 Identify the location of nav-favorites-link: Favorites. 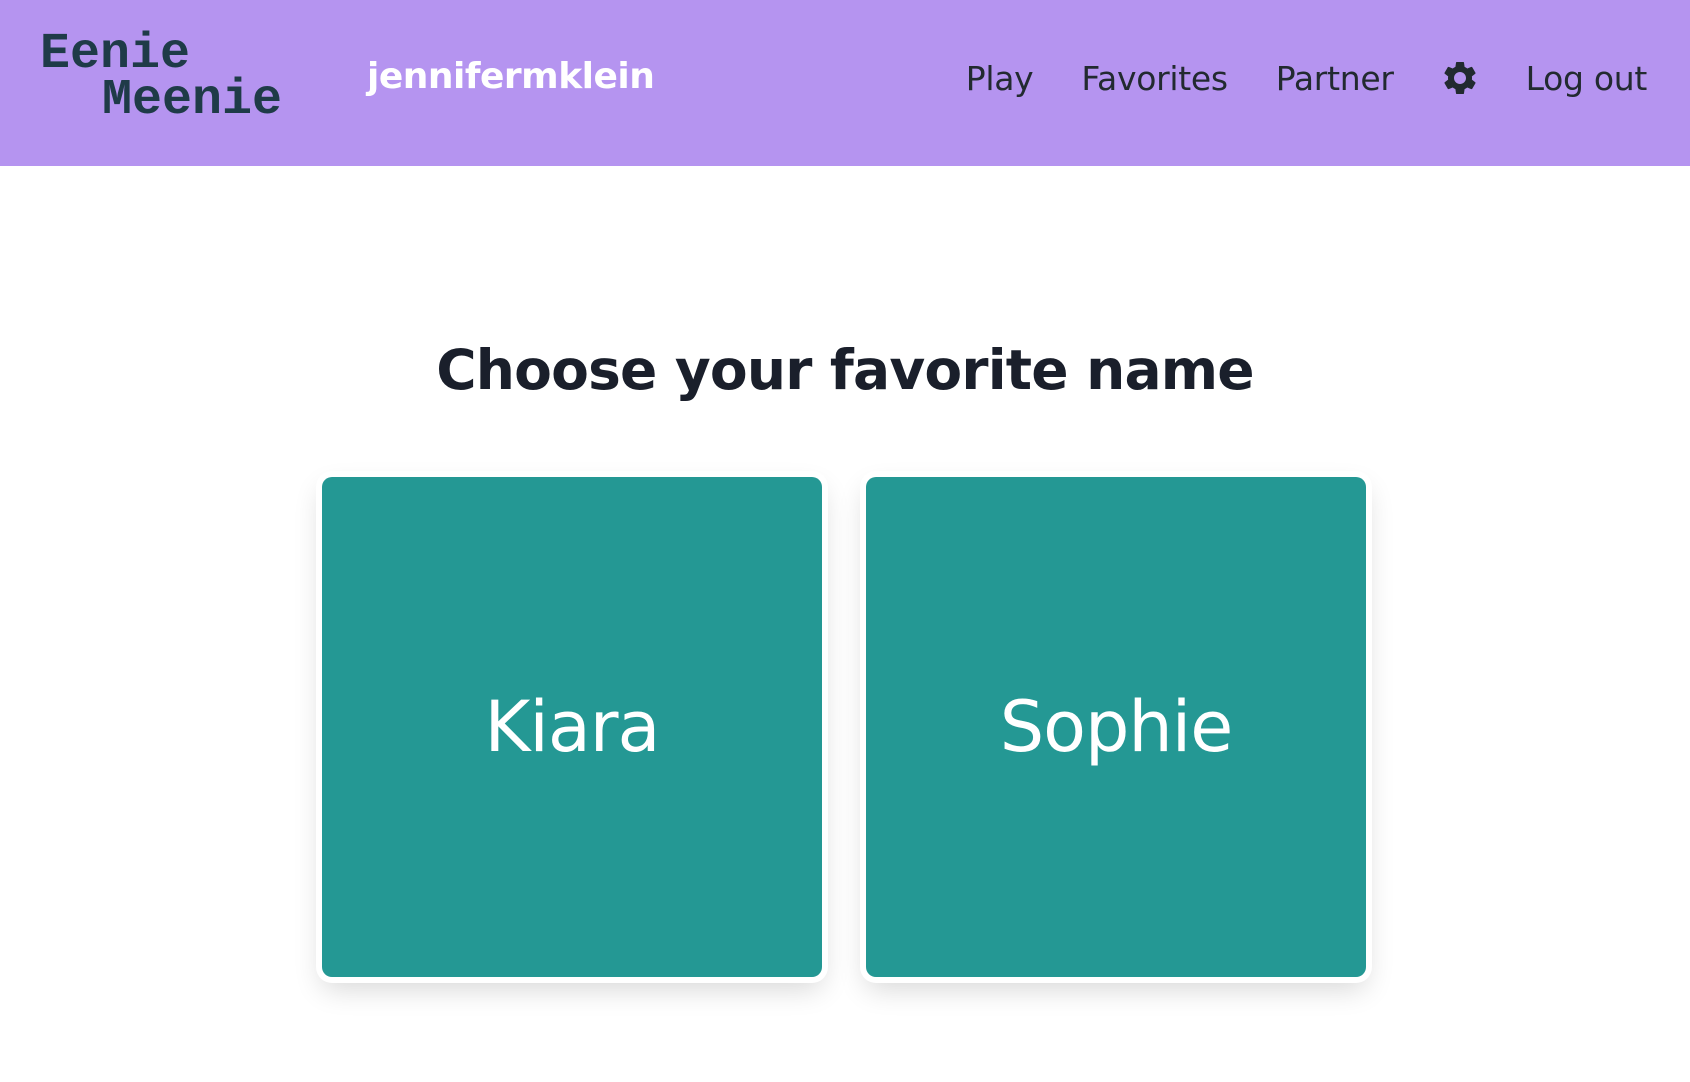
(1154, 78).